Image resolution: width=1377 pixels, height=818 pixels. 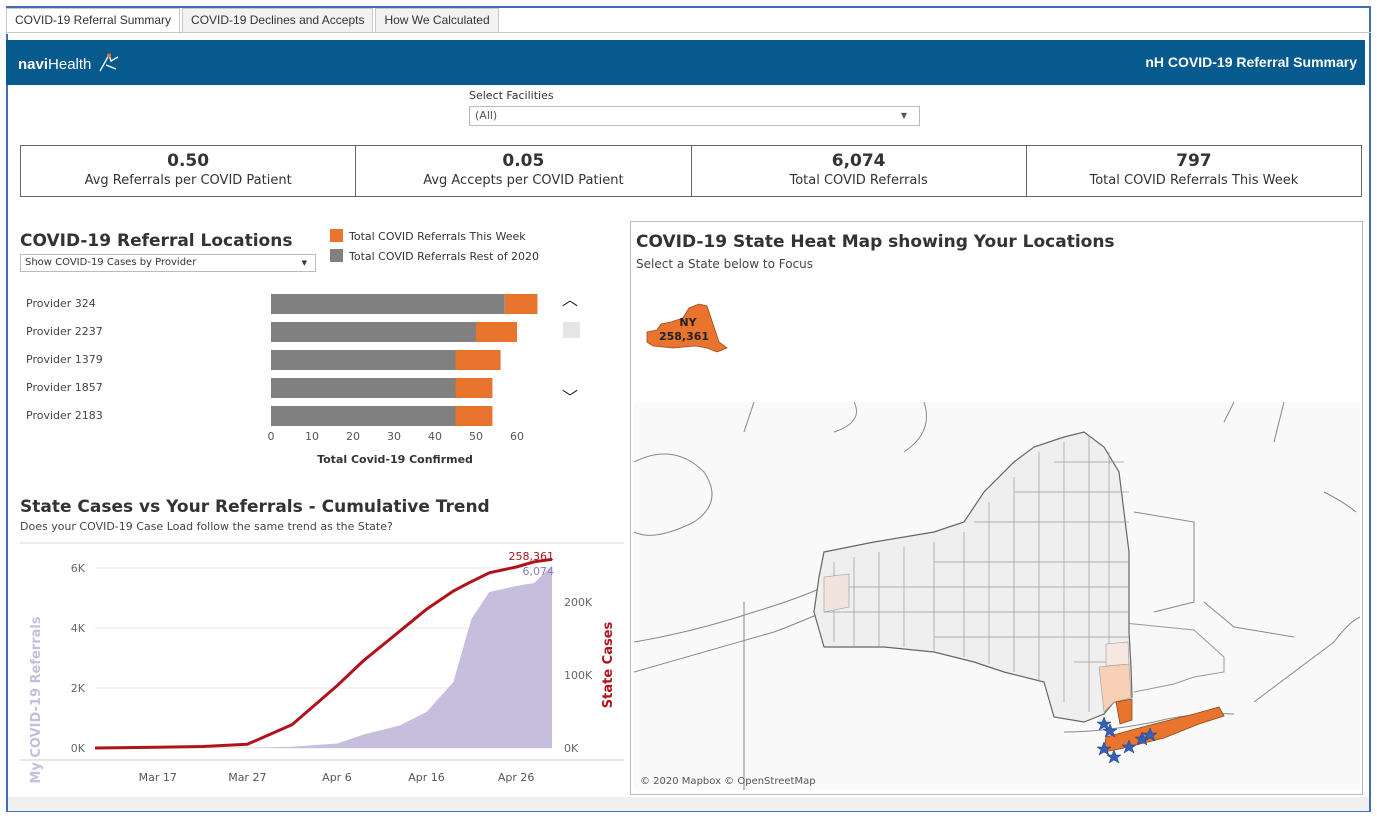 I want to click on tab-how-we-calculated: How We Calculated, so click(x=437, y=20).